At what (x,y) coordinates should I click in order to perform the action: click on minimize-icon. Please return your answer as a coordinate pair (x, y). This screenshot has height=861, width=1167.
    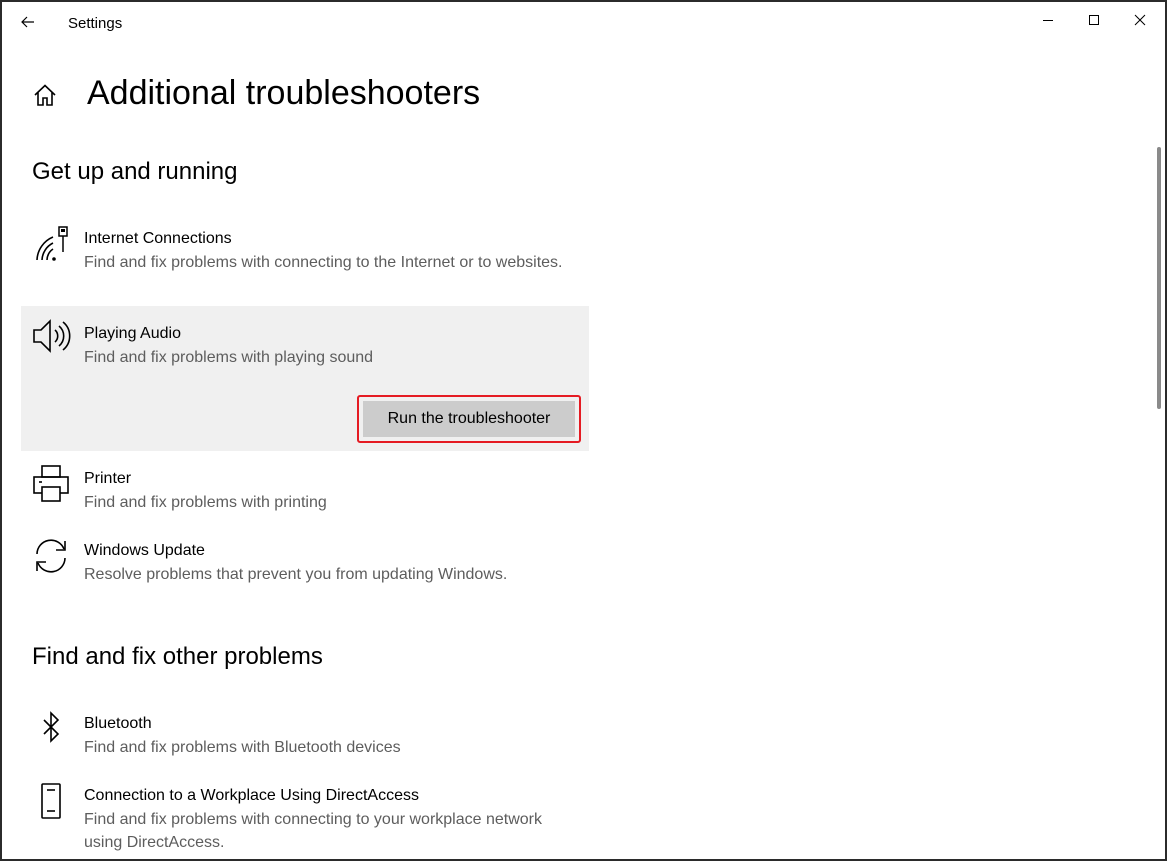
    Looking at the image, I should click on (1048, 20).